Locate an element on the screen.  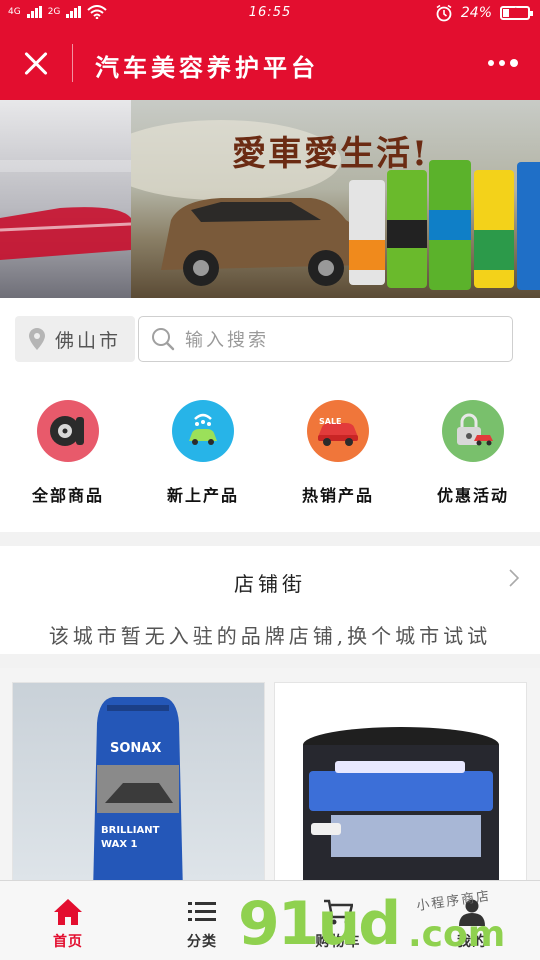
status-right: 24% ⚡ is located at coordinates (484, 13).